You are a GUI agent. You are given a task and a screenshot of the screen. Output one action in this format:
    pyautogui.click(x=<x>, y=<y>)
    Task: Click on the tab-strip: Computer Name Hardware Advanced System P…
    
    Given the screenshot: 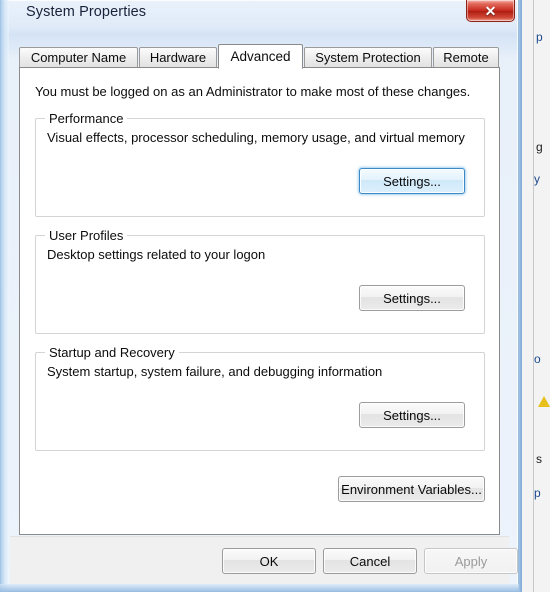 What is the action you would take?
    pyautogui.click(x=259, y=56)
    